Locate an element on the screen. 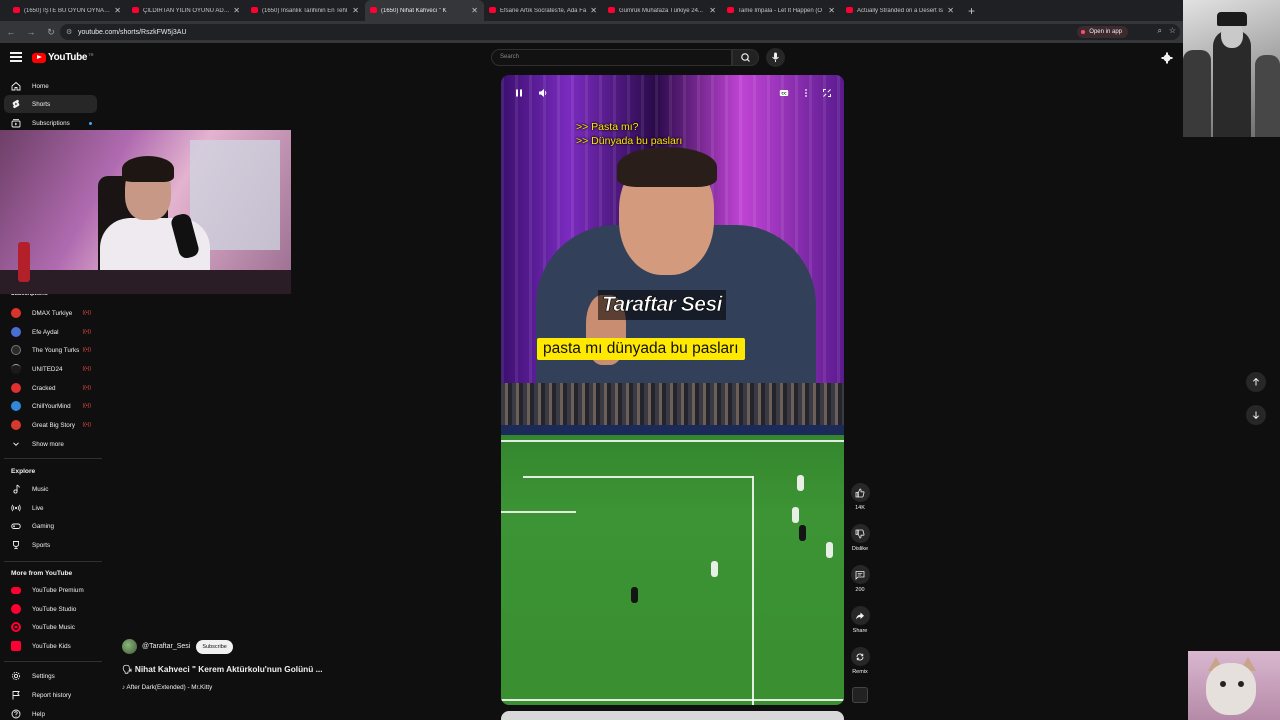  comments-button: 200 is located at coordinates (860, 579).